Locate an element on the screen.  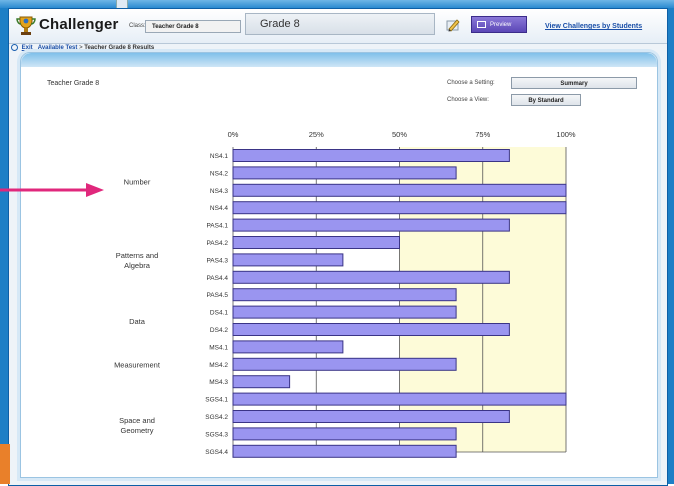
preview-label: Preview is located at coordinates (501, 25).